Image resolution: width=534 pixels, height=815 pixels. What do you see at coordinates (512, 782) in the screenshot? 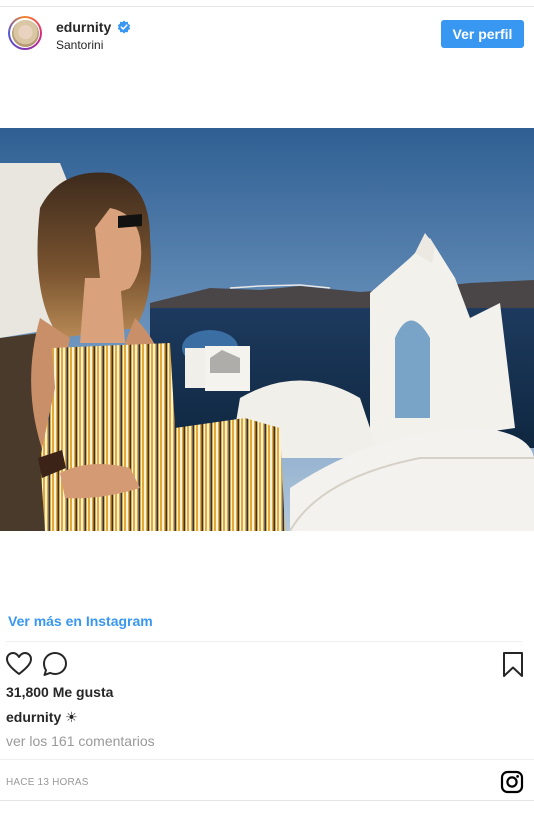
I see `instagram-logo-icon` at bounding box center [512, 782].